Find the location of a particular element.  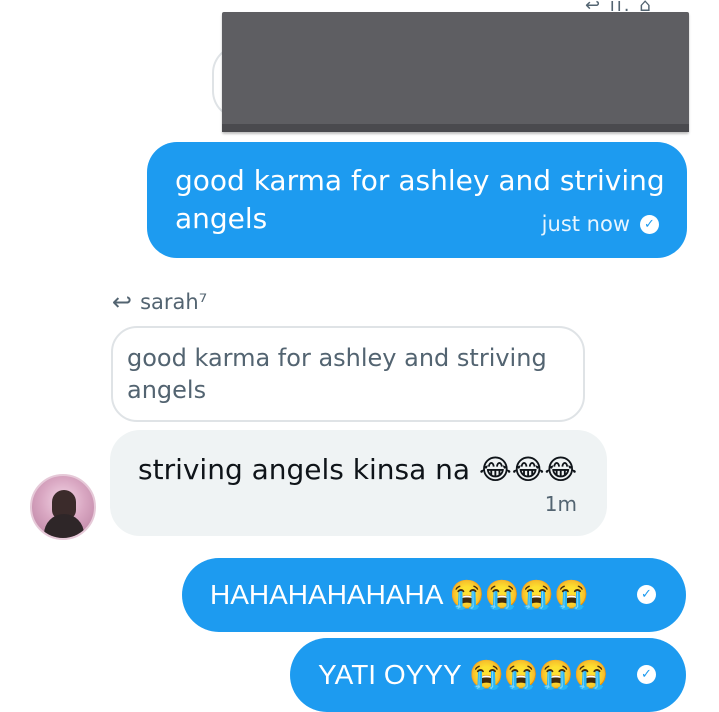

redacted-block is located at coordinates (455, 72).